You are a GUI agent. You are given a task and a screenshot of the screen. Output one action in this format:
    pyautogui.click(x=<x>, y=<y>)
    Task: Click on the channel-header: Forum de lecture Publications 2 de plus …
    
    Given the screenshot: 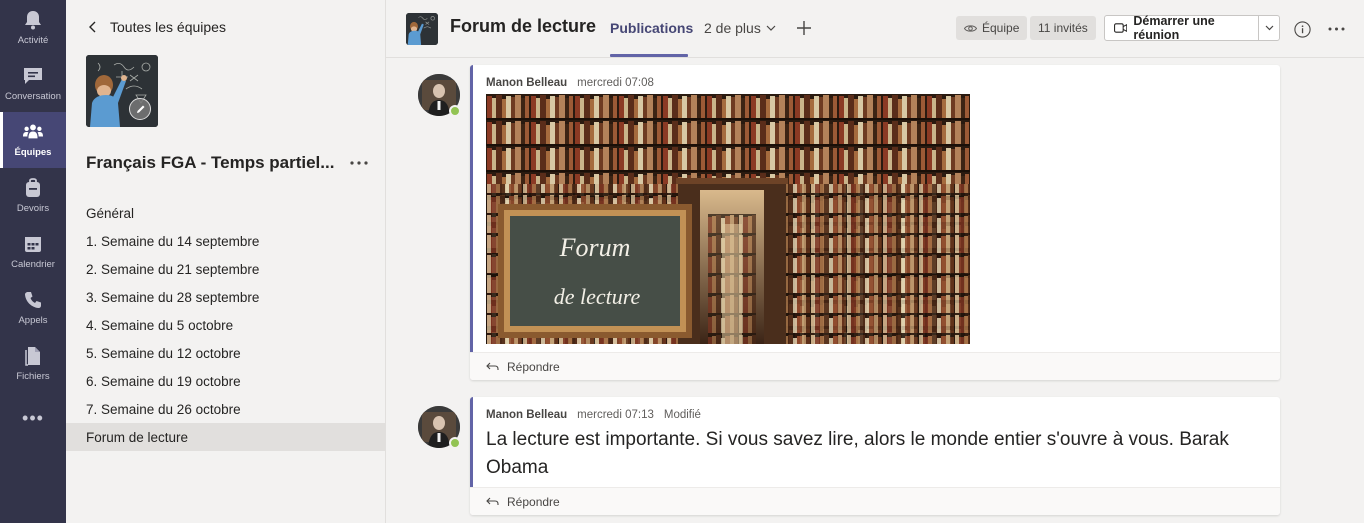 What is the action you would take?
    pyautogui.click(x=875, y=29)
    